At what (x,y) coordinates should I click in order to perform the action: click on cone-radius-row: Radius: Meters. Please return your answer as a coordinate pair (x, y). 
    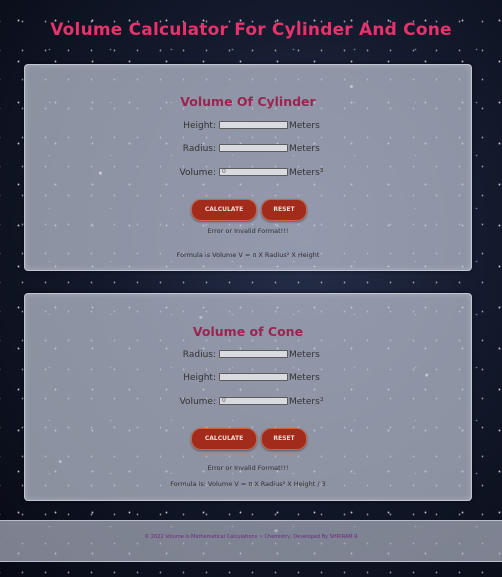
    Looking at the image, I should click on (248, 356).